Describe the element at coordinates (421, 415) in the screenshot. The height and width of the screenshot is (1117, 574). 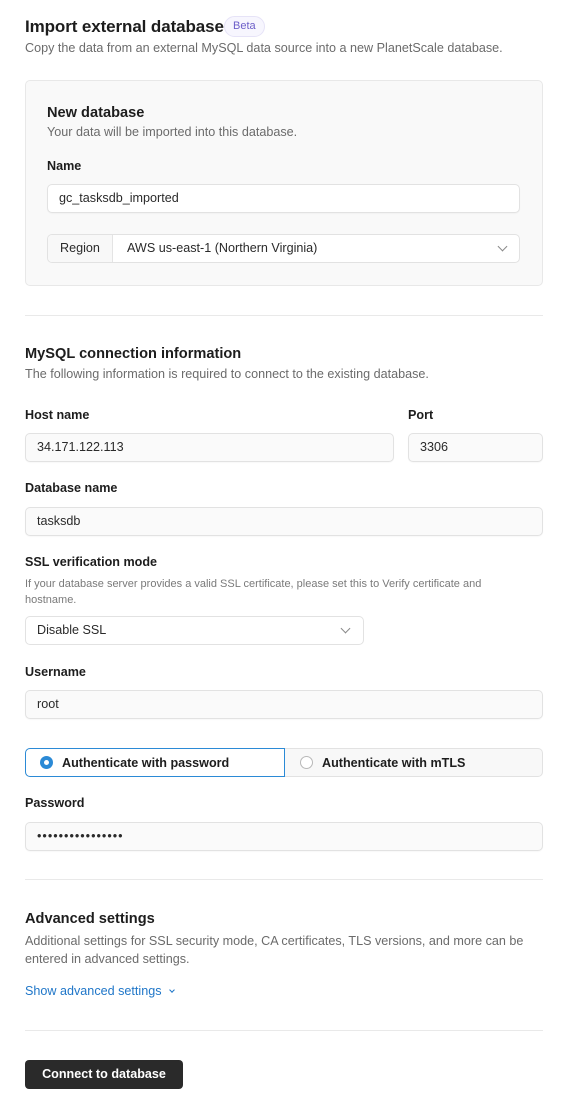
I see `port-label: Port` at that location.